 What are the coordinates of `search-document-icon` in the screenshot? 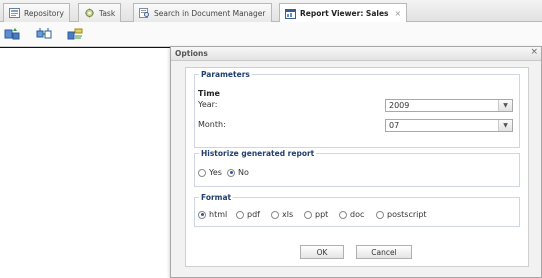 It's located at (144, 13).